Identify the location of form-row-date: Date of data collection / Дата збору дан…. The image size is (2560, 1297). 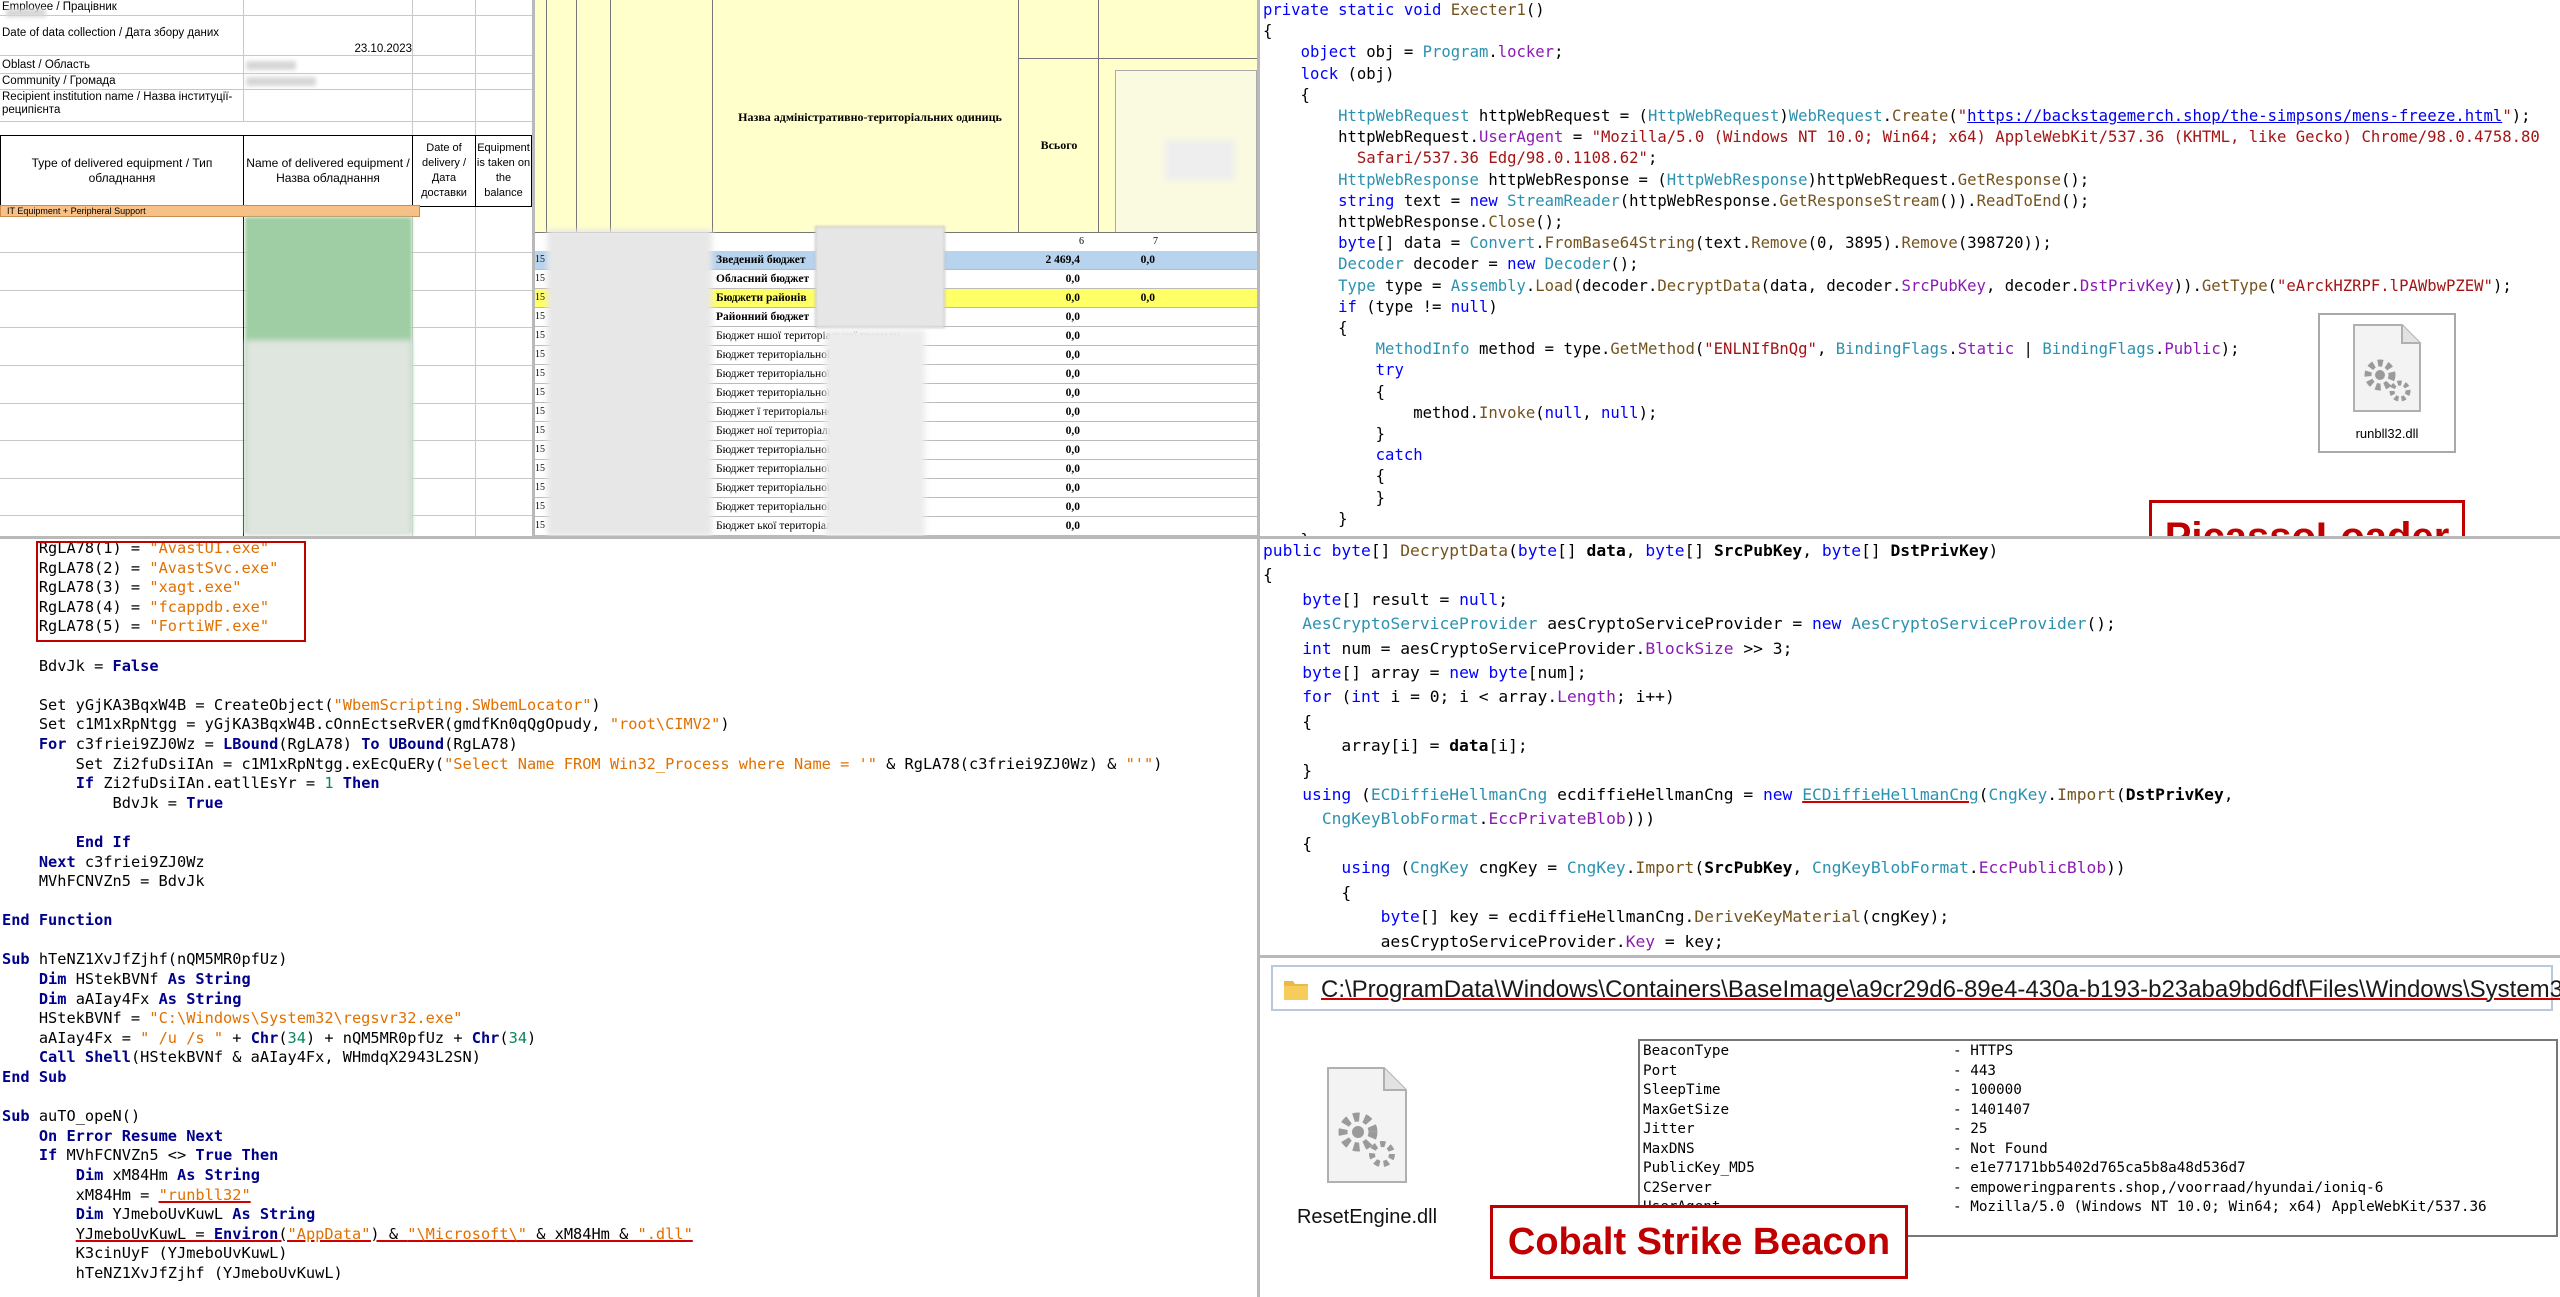
(266, 41).